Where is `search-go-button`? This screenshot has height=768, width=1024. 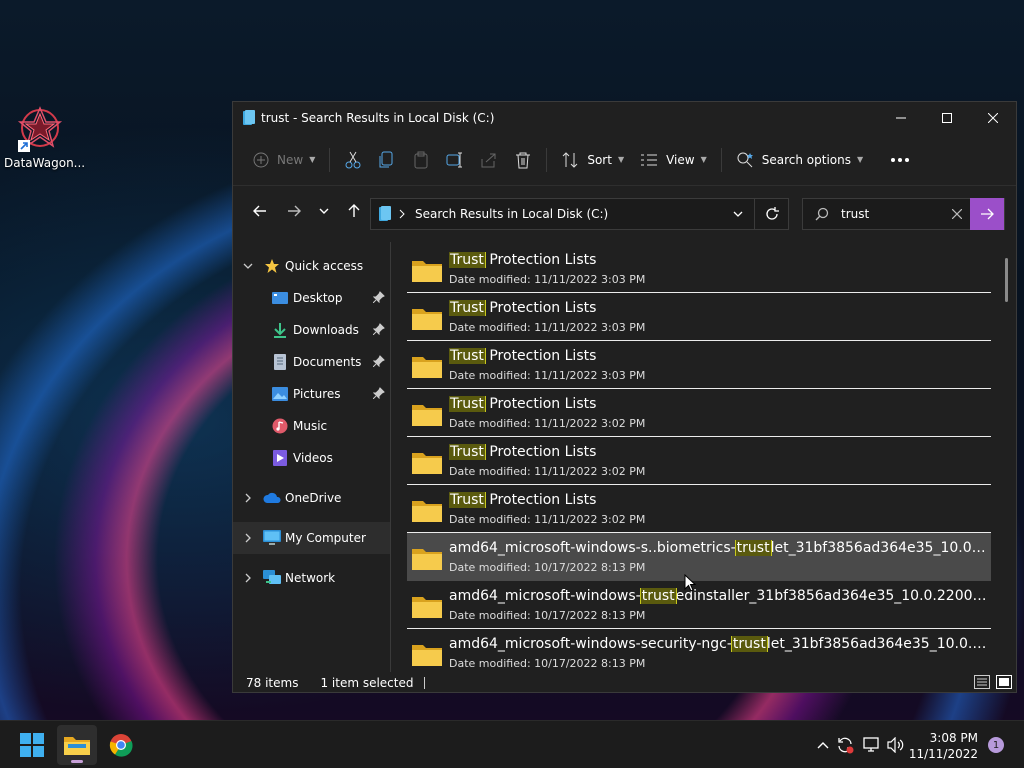
search-go-button is located at coordinates (987, 214).